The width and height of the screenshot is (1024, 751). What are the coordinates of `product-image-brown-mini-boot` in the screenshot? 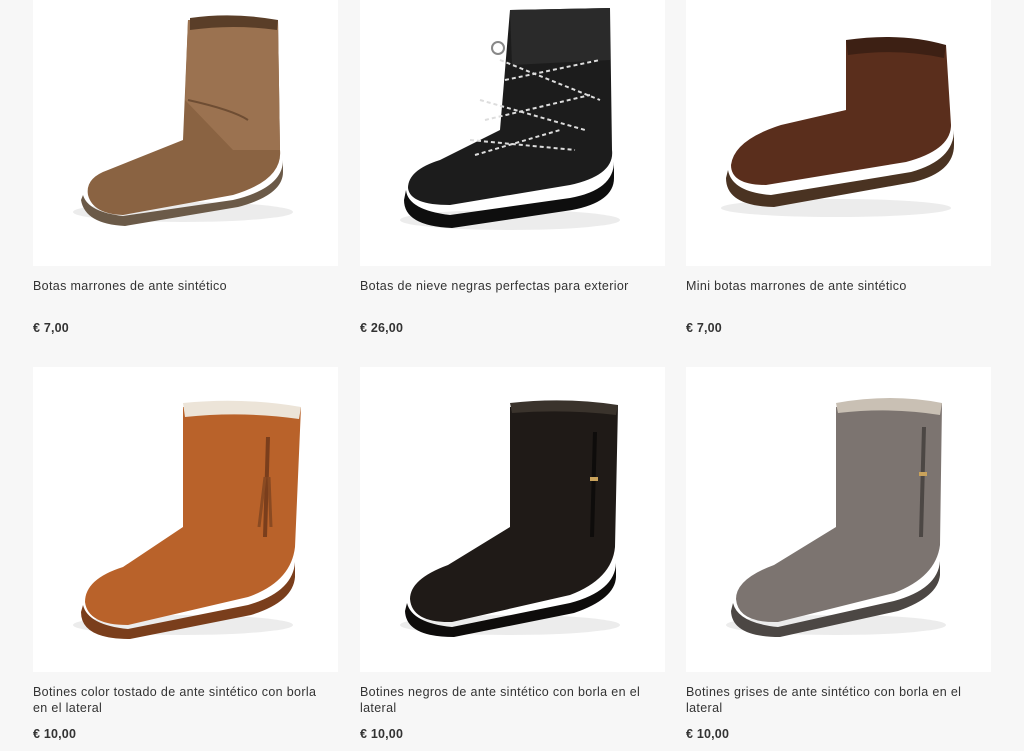 It's located at (838, 133).